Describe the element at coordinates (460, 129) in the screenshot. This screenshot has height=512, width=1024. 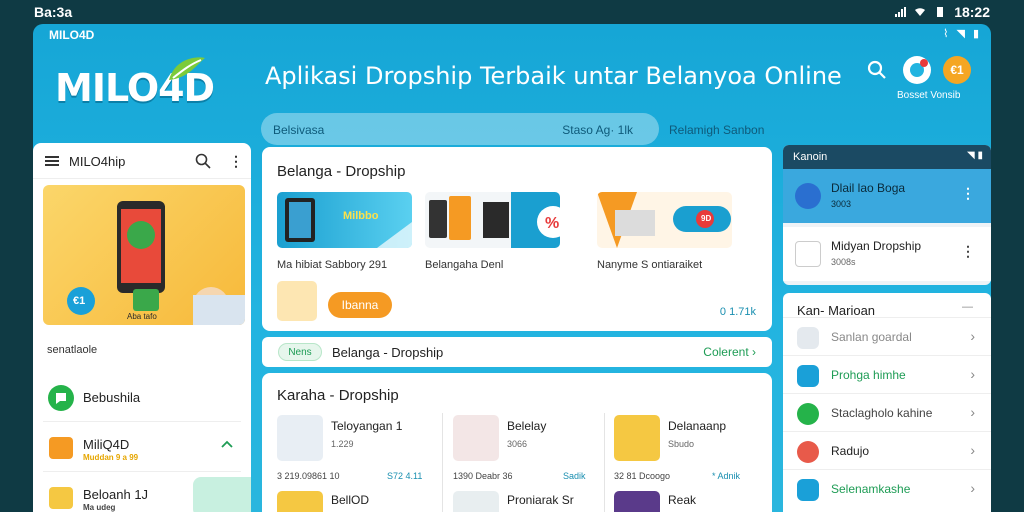
I see `search-input: Belsivasa Staso Ag· 1lk` at that location.